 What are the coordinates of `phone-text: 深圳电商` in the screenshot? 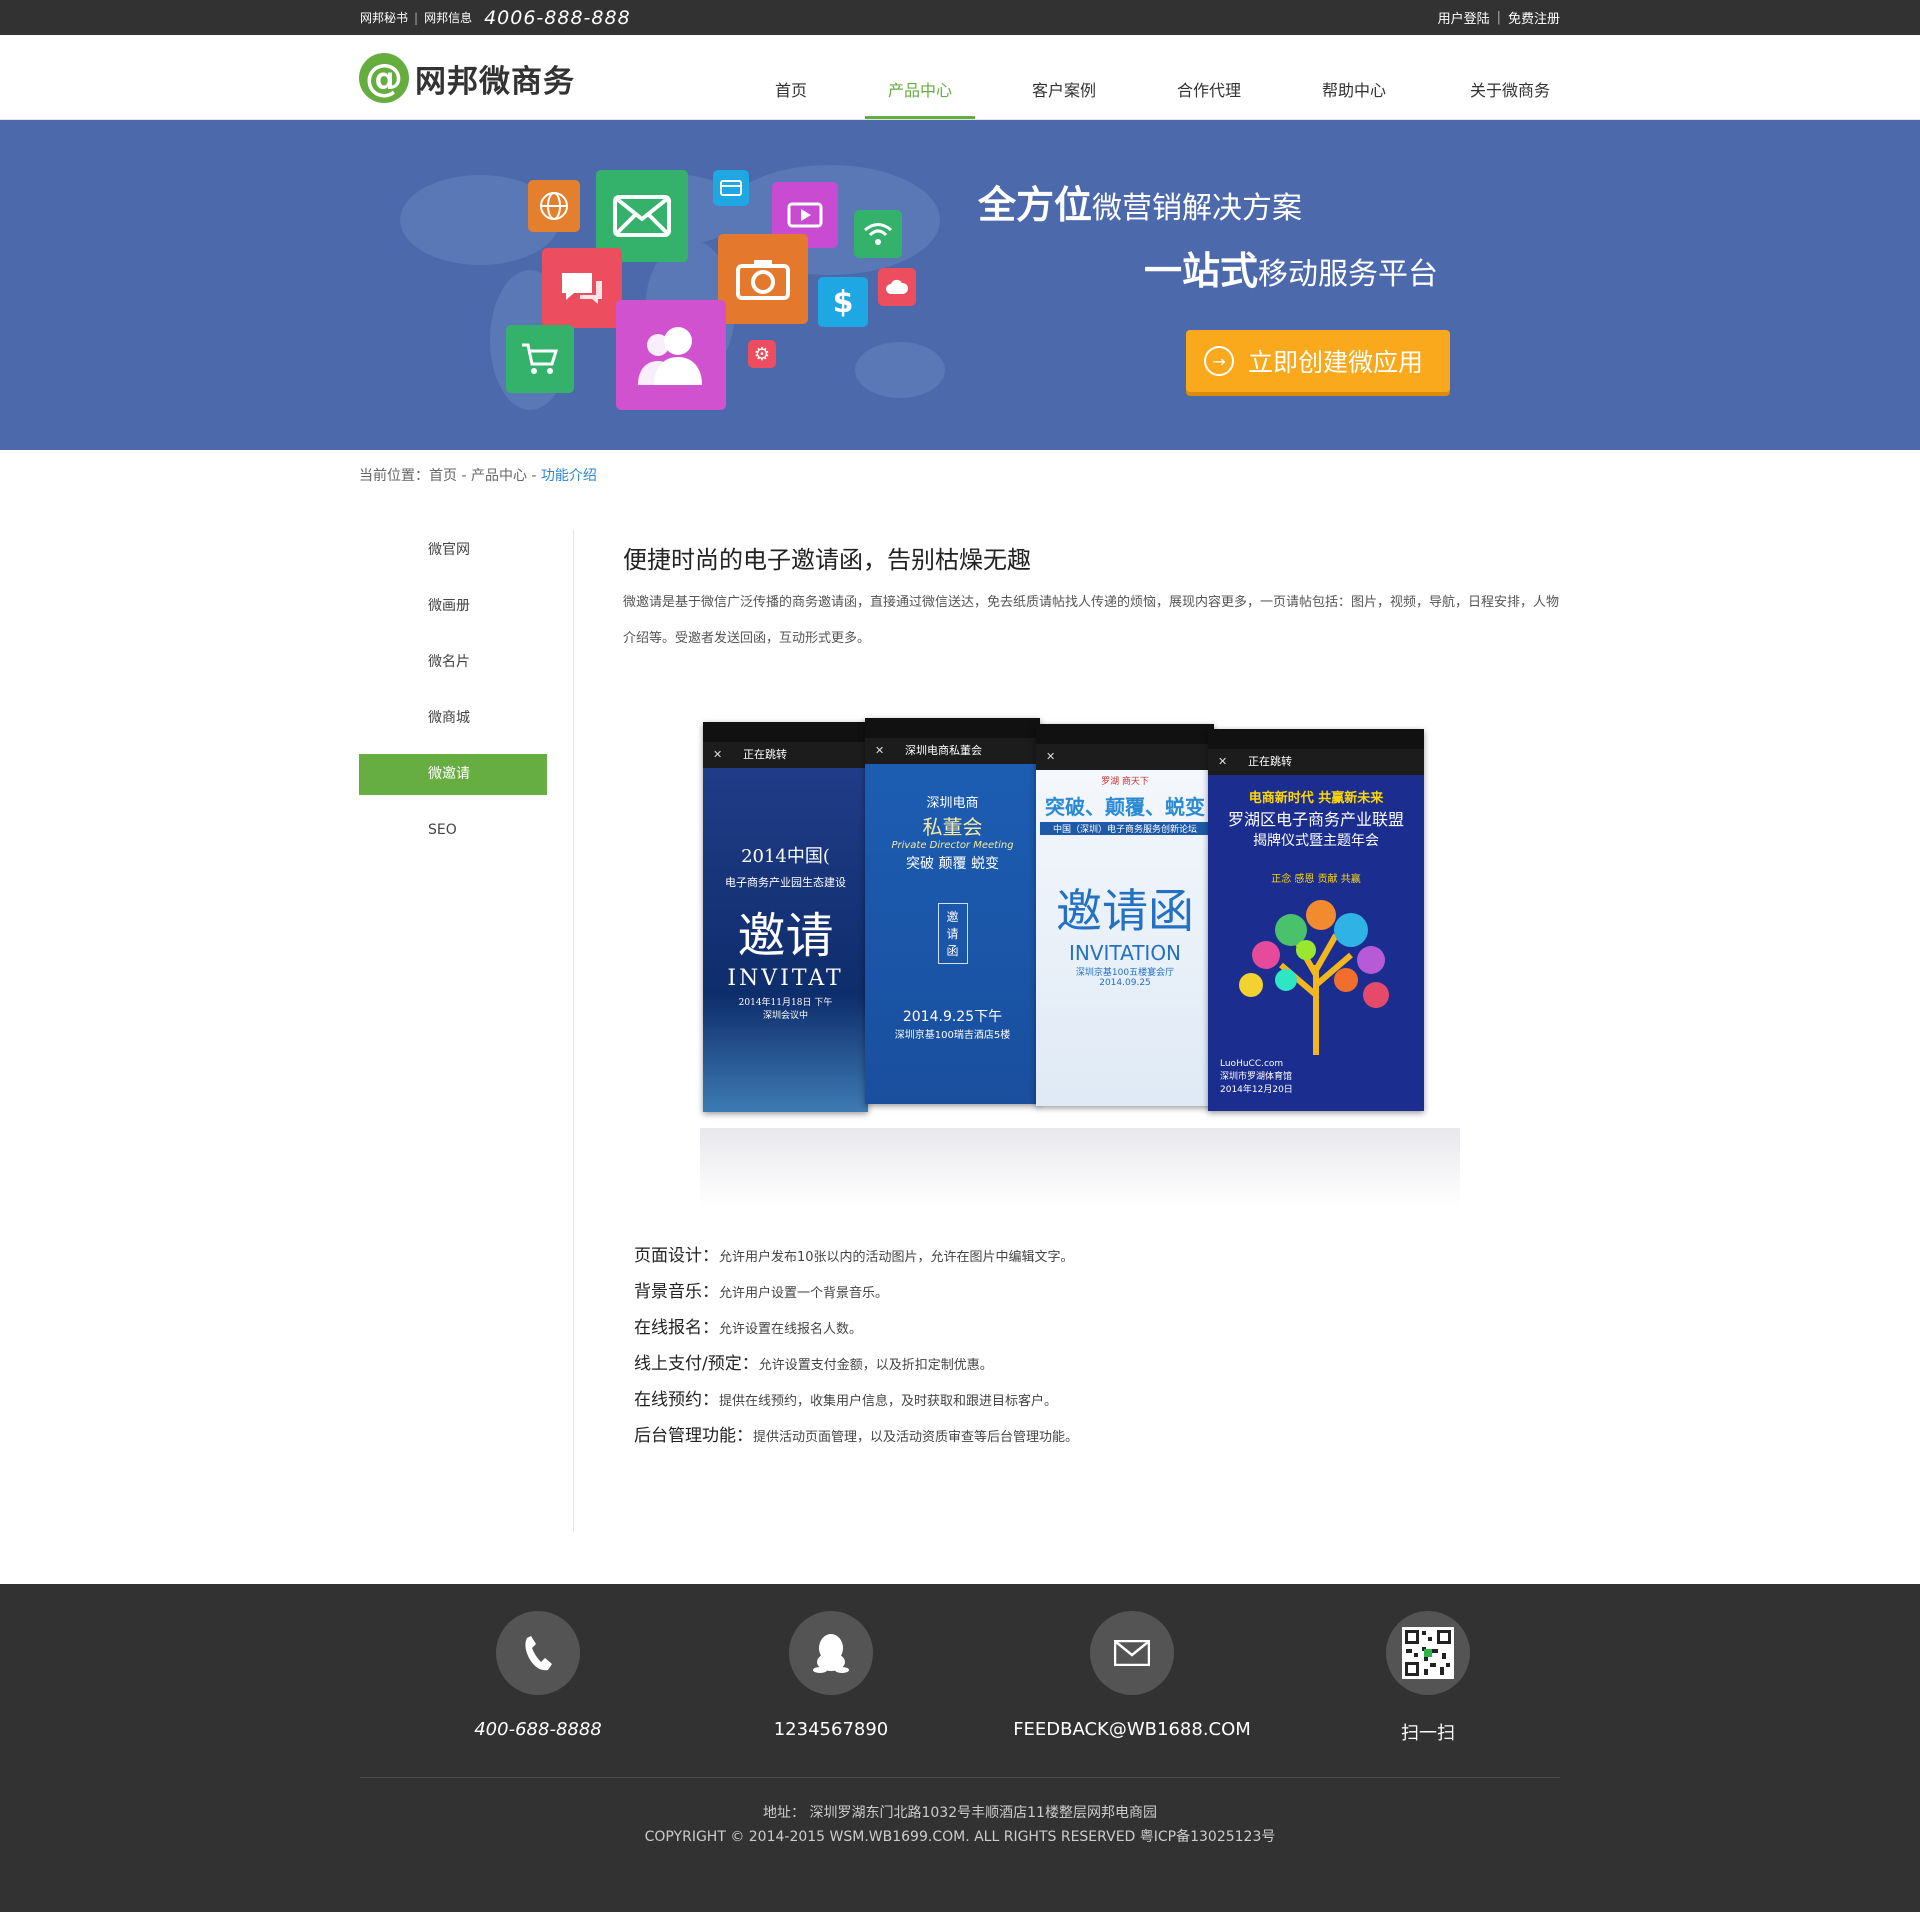 It's located at (952, 803).